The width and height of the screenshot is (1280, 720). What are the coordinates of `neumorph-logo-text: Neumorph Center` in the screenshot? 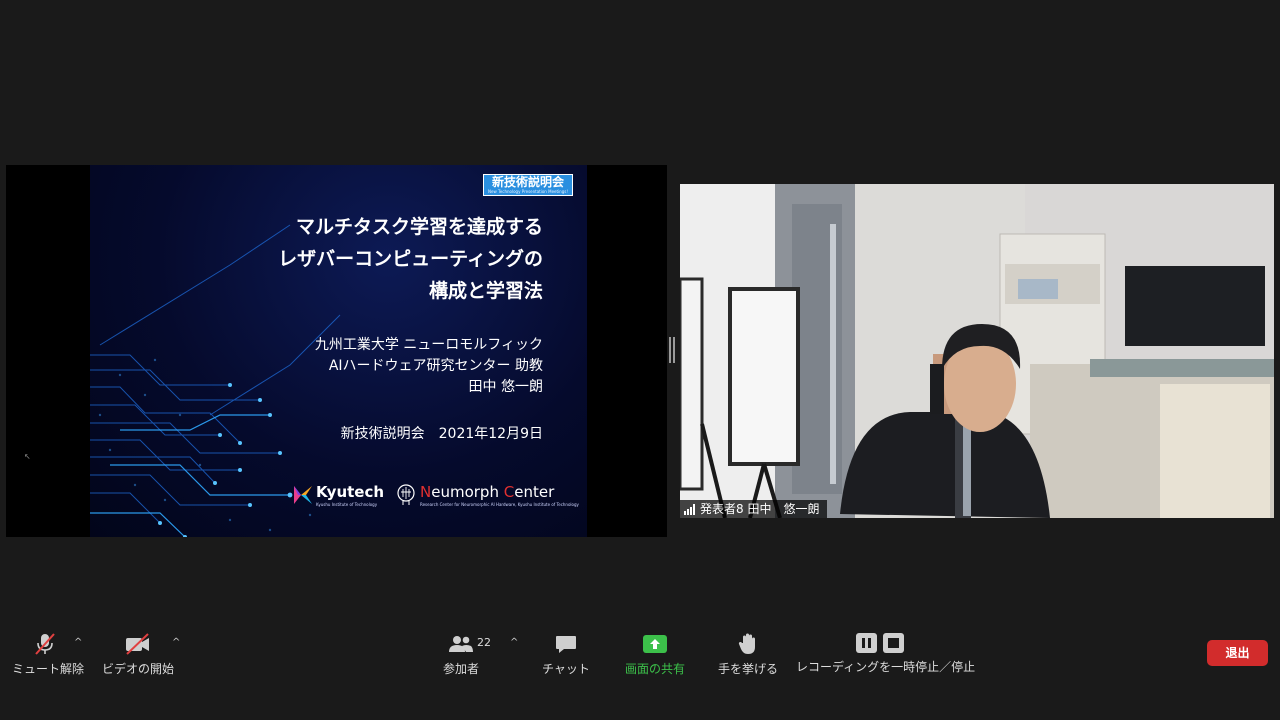 It's located at (487, 492).